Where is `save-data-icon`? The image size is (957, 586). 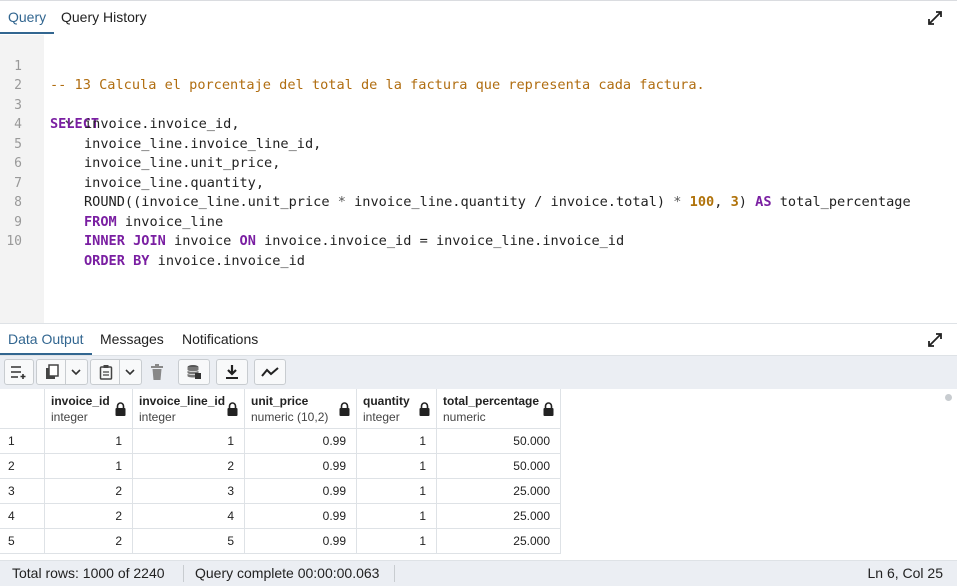 save-data-icon is located at coordinates (194, 372).